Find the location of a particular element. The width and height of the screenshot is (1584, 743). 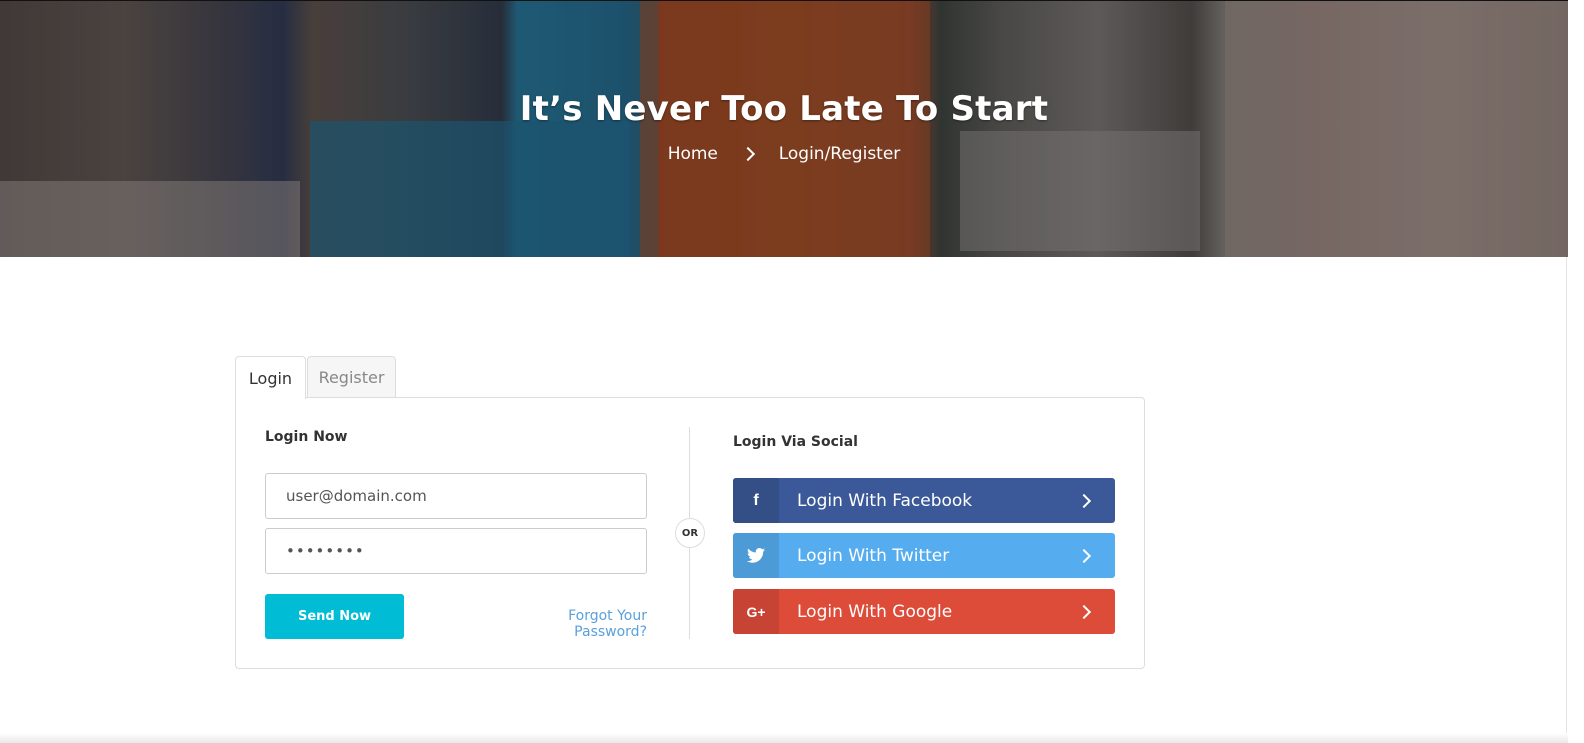

facebook-icon: f is located at coordinates (756, 500).